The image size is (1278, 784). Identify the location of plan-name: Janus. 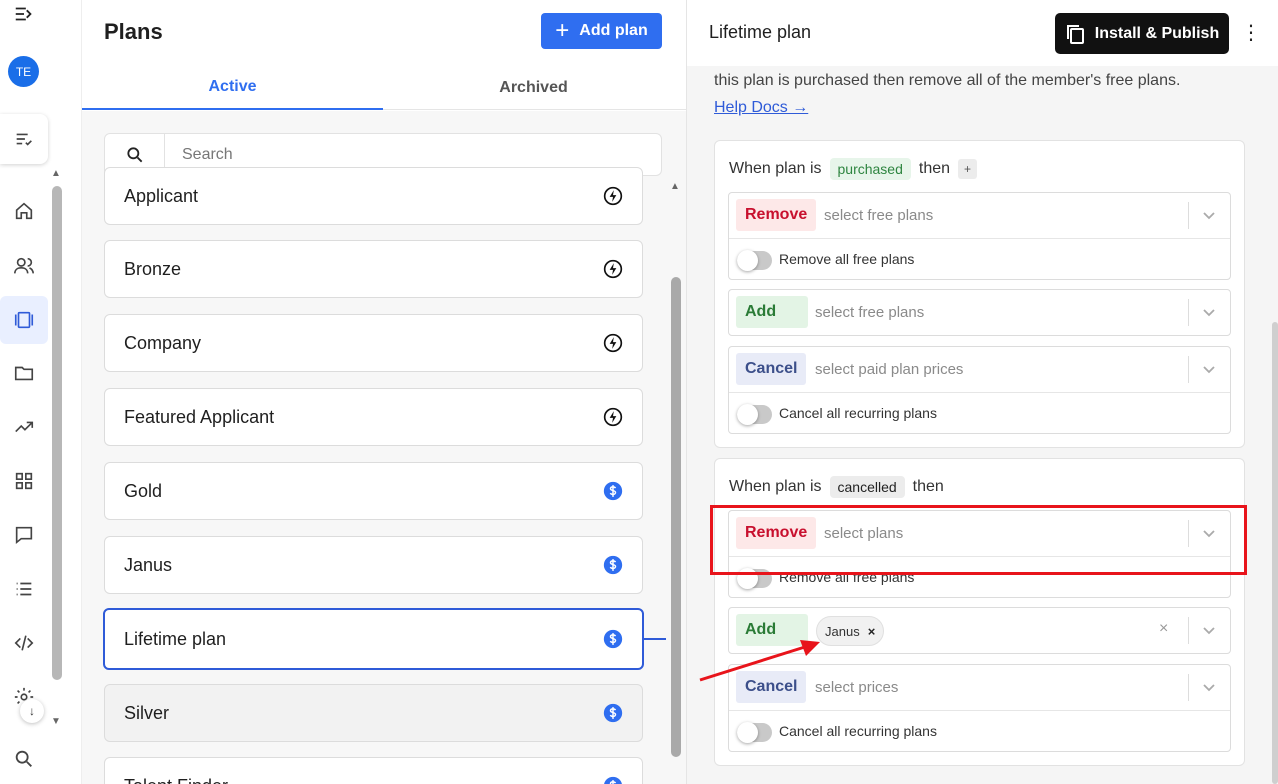
(148, 564).